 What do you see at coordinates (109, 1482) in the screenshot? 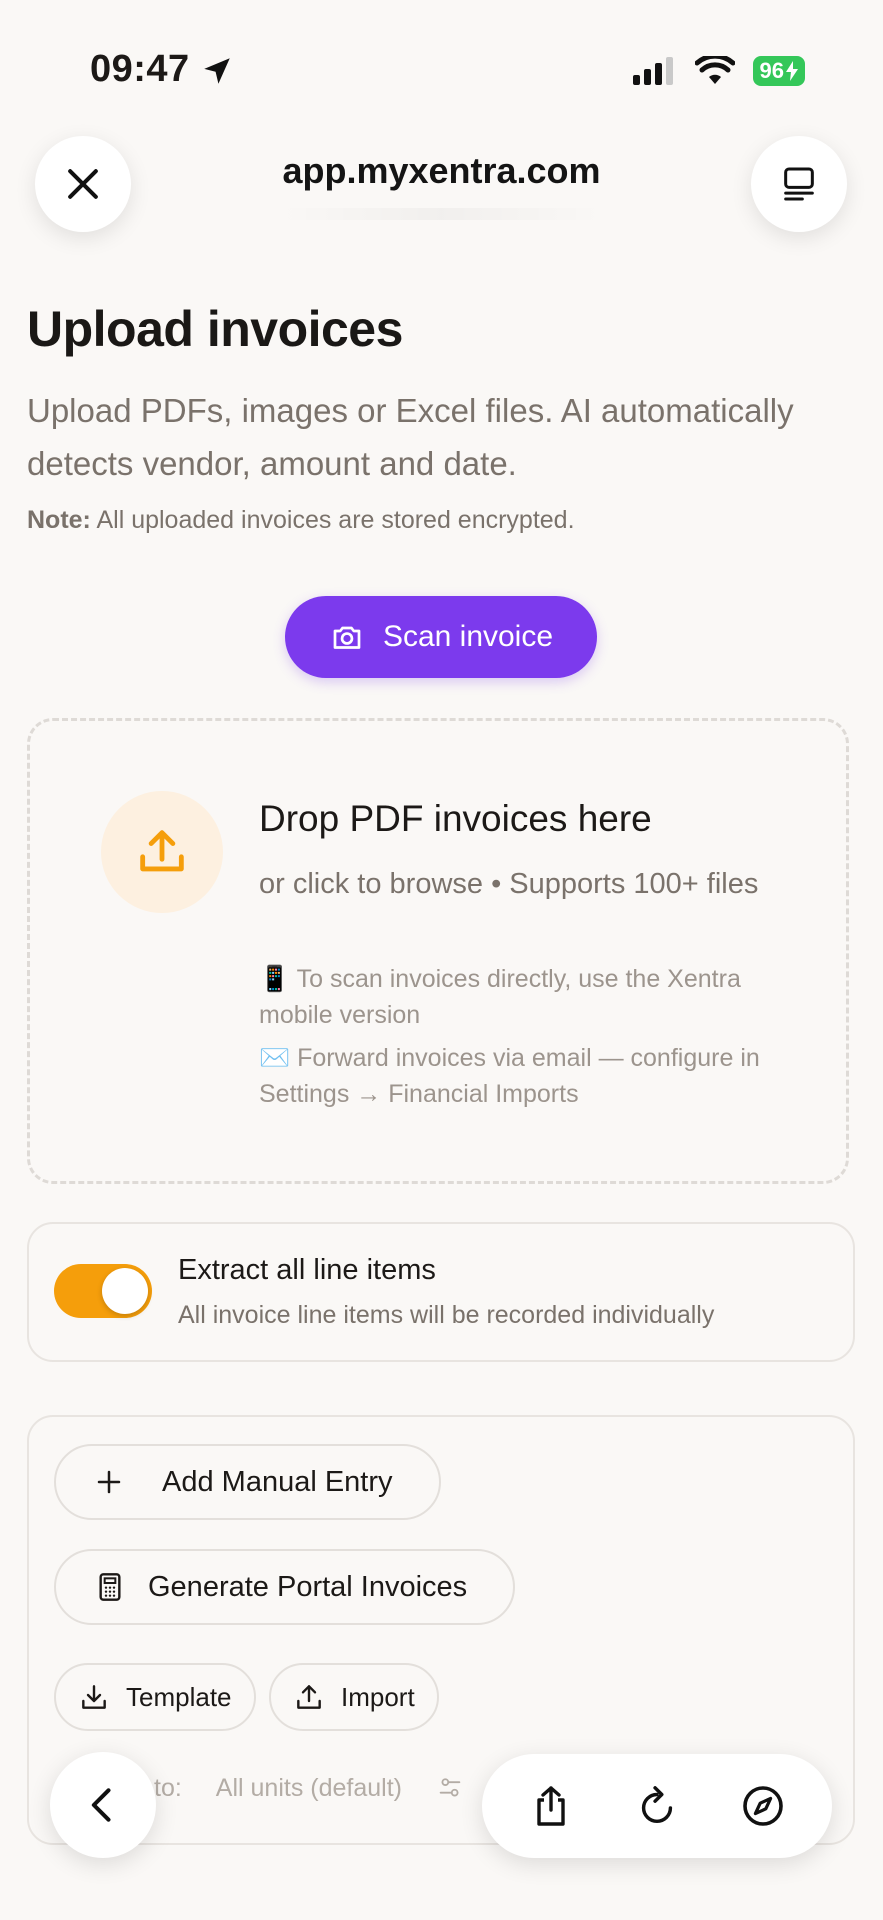
I see `plus-icon` at bounding box center [109, 1482].